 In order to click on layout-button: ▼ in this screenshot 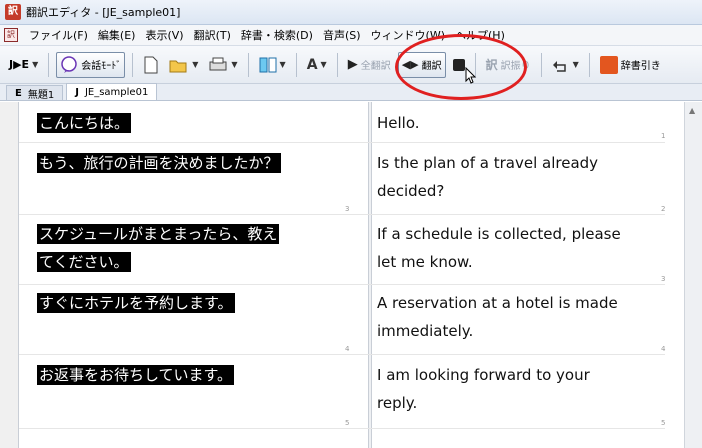, I will do `click(272, 65)`.